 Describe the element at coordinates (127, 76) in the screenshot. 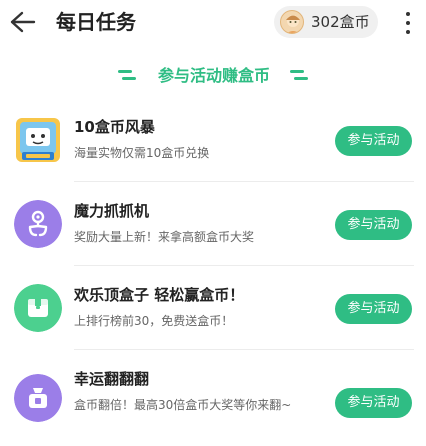

I see `section-decoration-left` at that location.